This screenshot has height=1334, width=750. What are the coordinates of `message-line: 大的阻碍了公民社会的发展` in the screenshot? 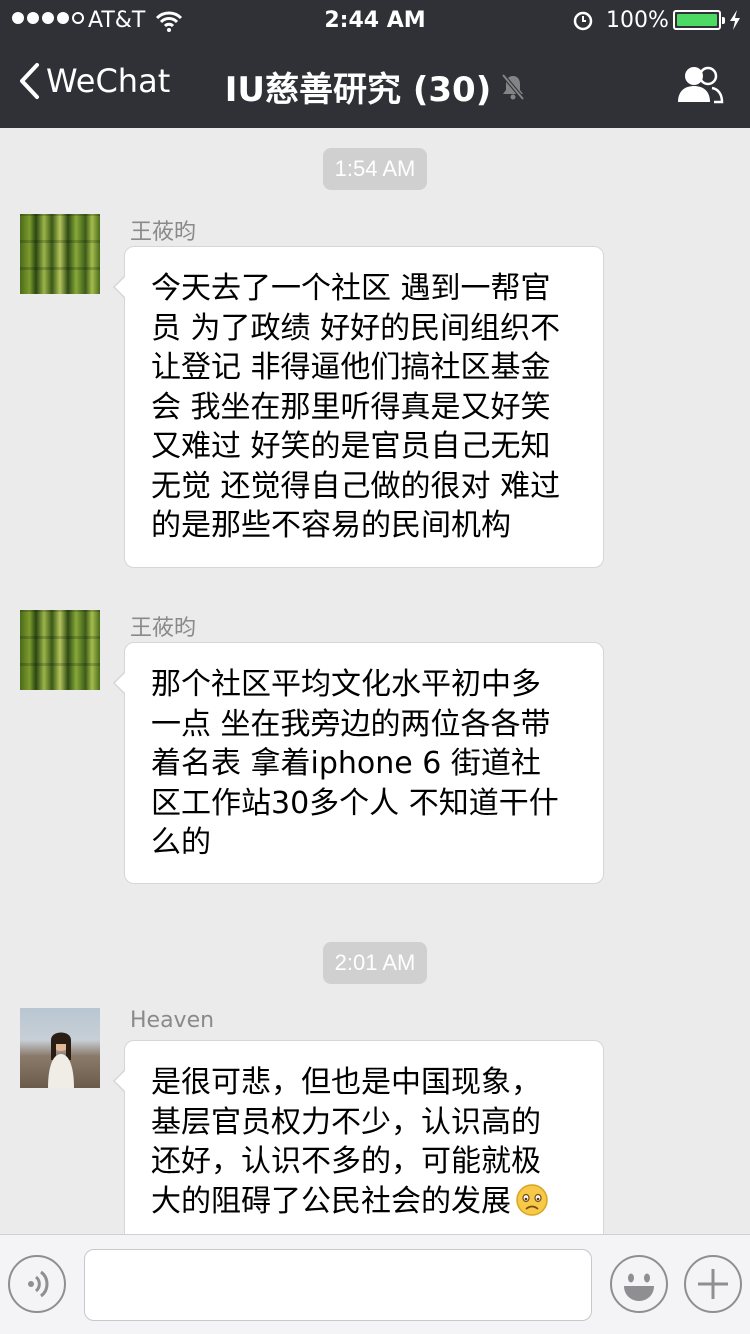 It's located at (365, 1202).